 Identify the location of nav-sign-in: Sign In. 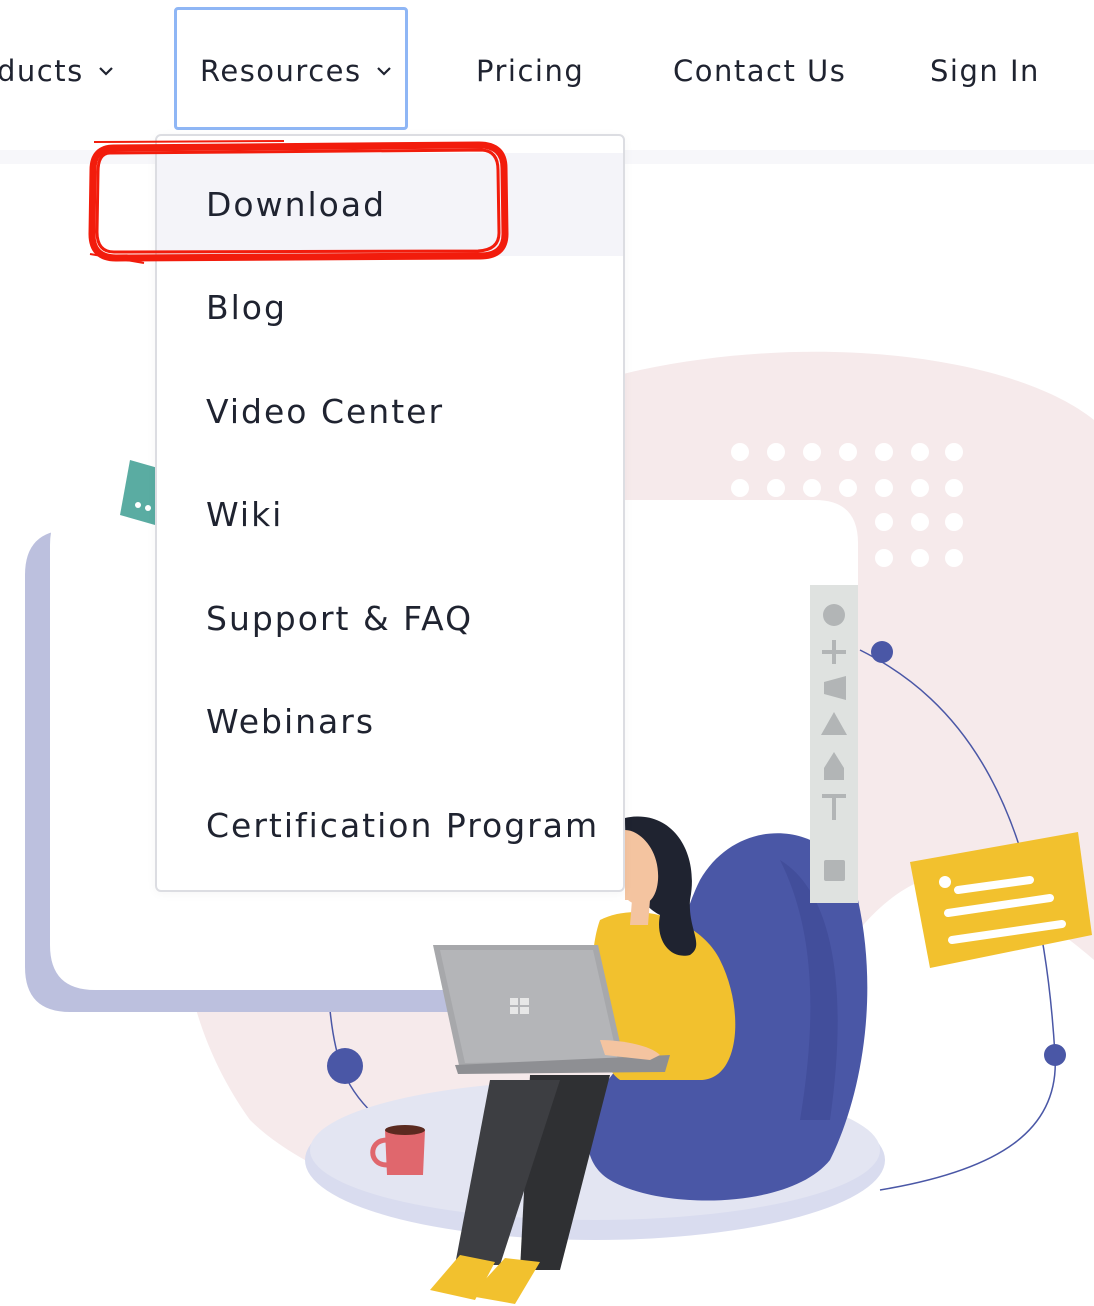
(985, 71).